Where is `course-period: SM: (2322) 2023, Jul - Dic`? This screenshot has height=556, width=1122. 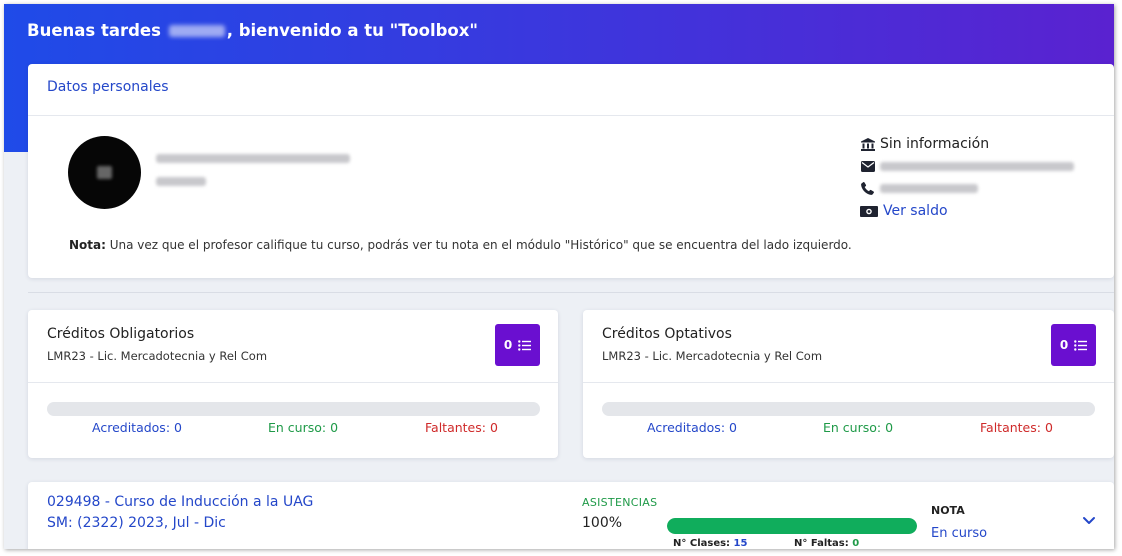 course-period: SM: (2322) 2023, Jul - Dic is located at coordinates (136, 523).